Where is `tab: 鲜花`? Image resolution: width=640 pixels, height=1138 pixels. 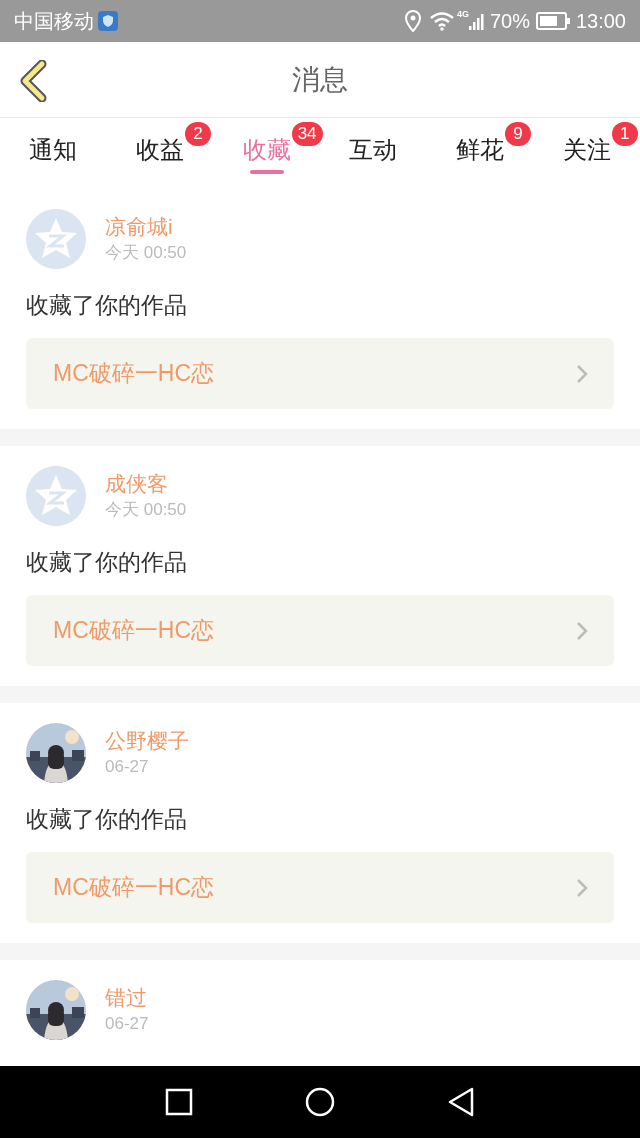 tab: 鲜花 is located at coordinates (480, 150).